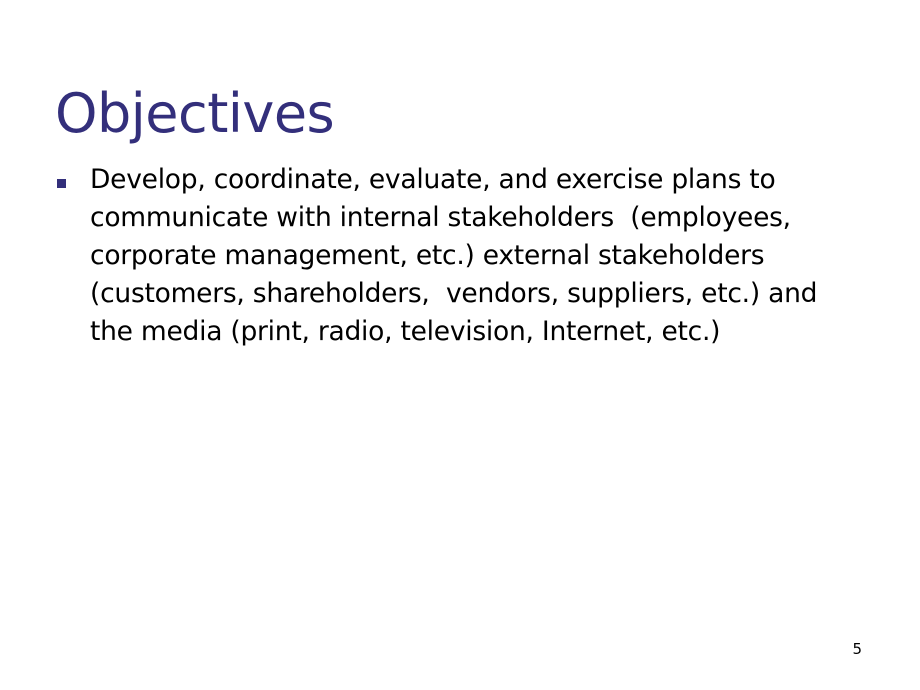 The image size is (920, 690). I want to click on square-bullet-icon, so click(61, 183).